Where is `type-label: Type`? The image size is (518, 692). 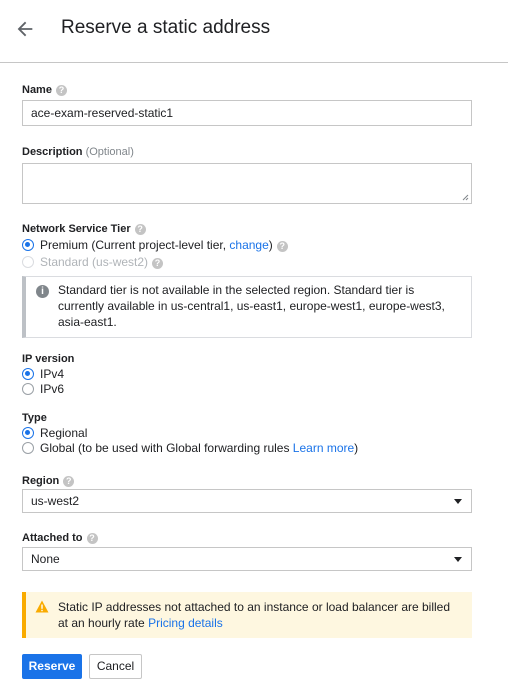
type-label: Type is located at coordinates (34, 418).